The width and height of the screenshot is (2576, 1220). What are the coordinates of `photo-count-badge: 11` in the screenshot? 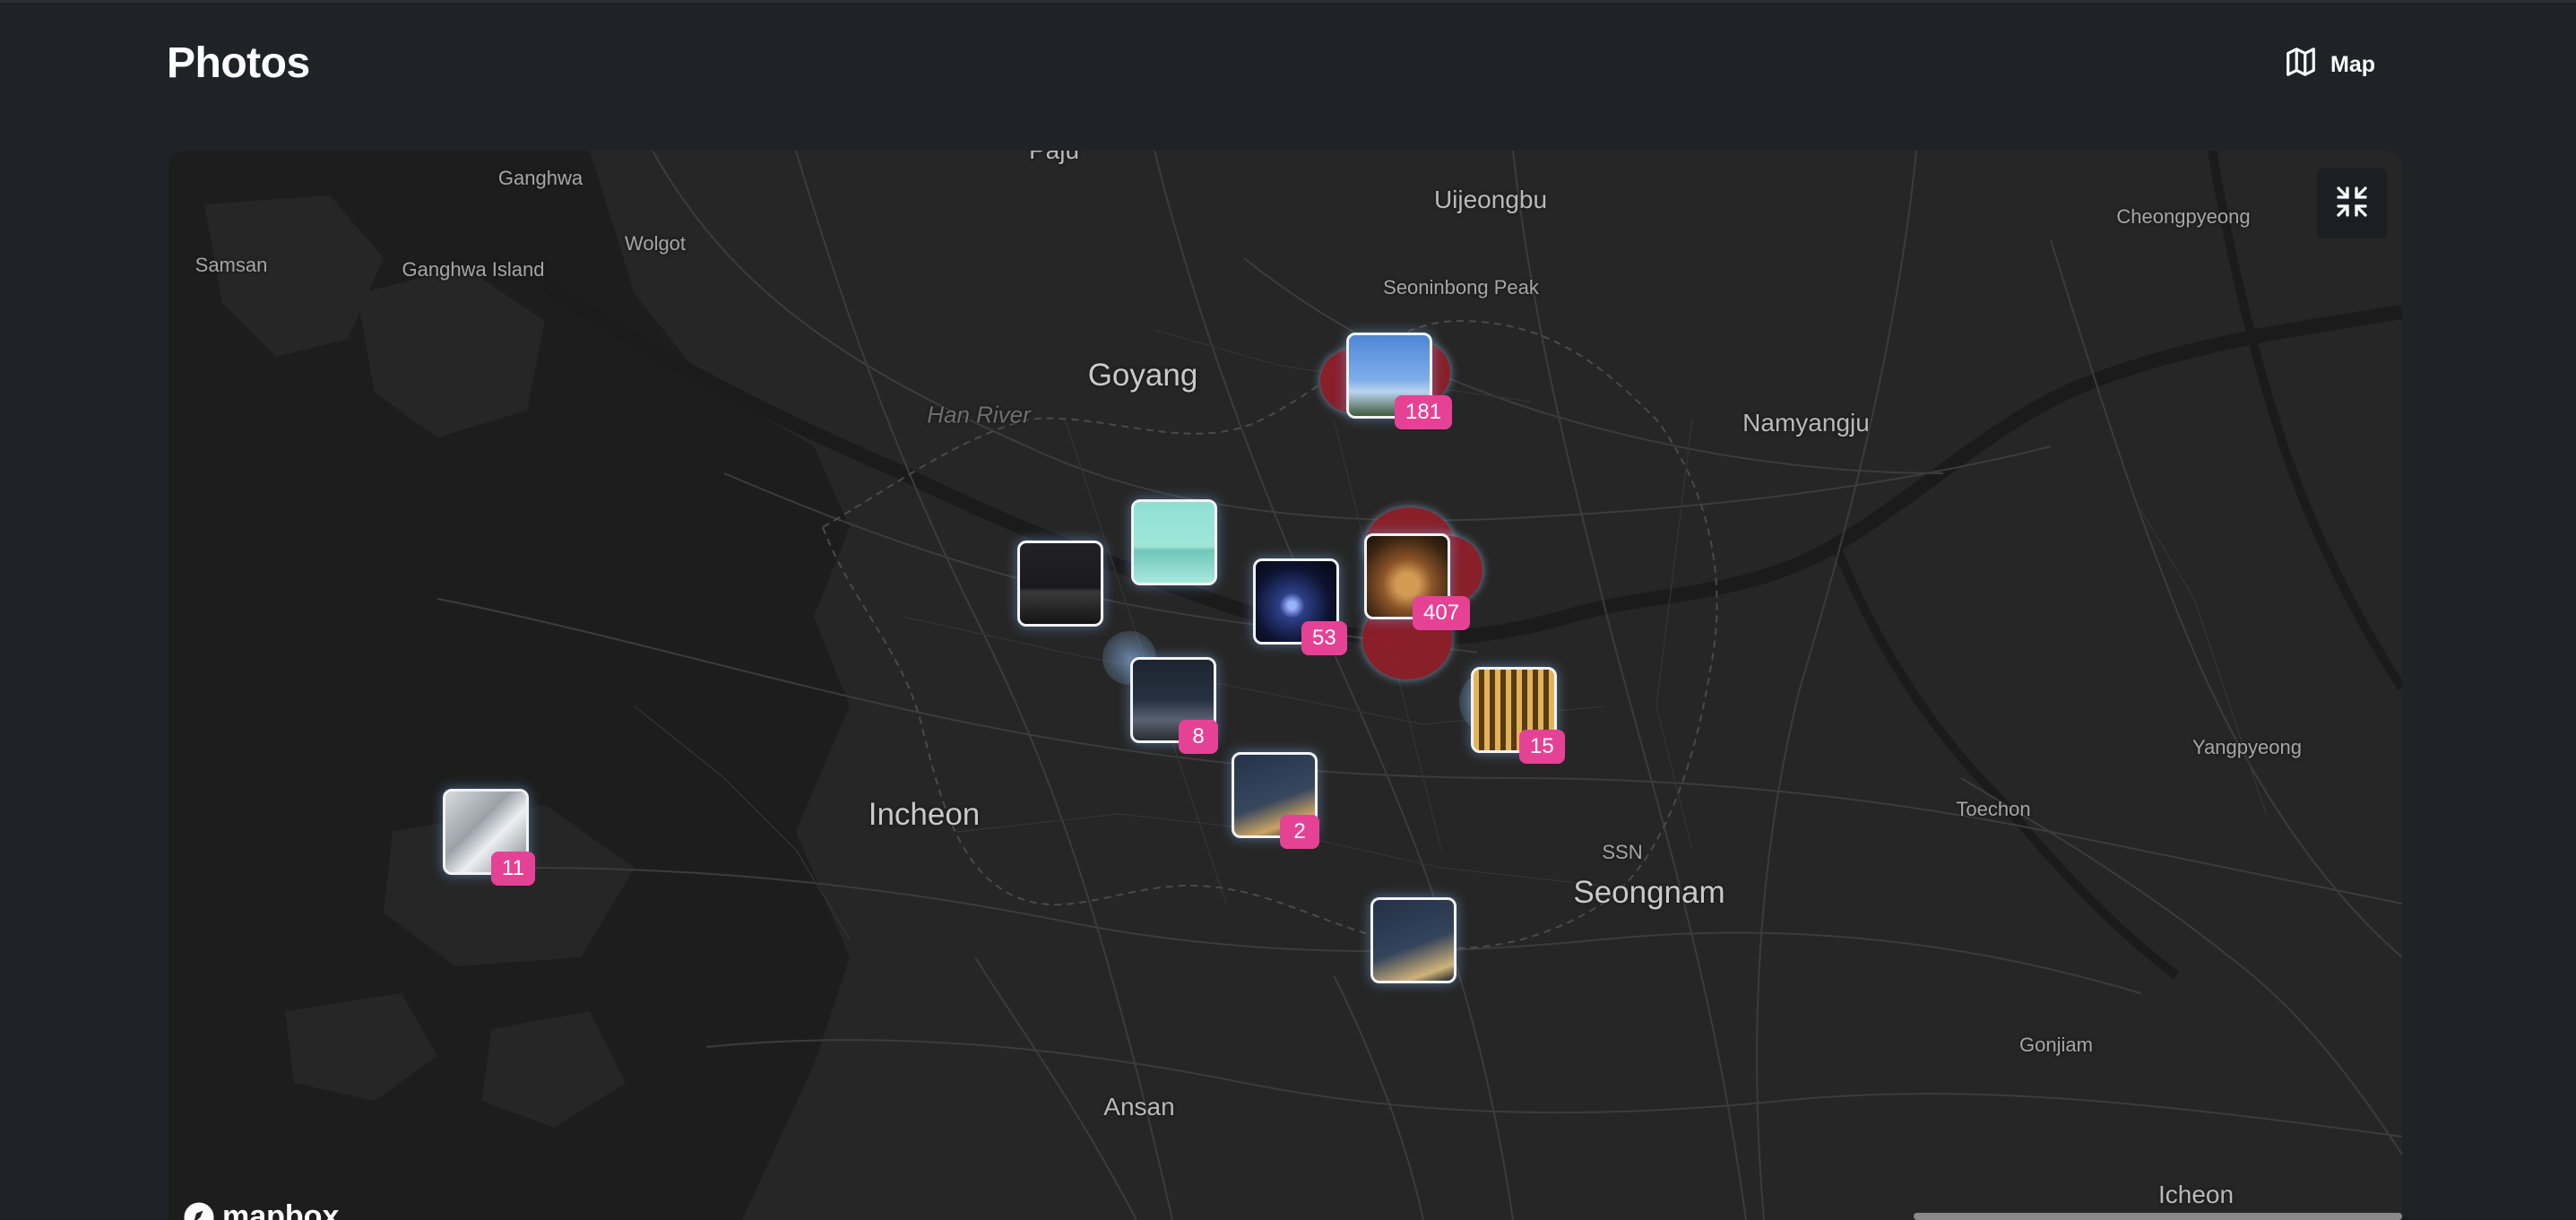 It's located at (513, 869).